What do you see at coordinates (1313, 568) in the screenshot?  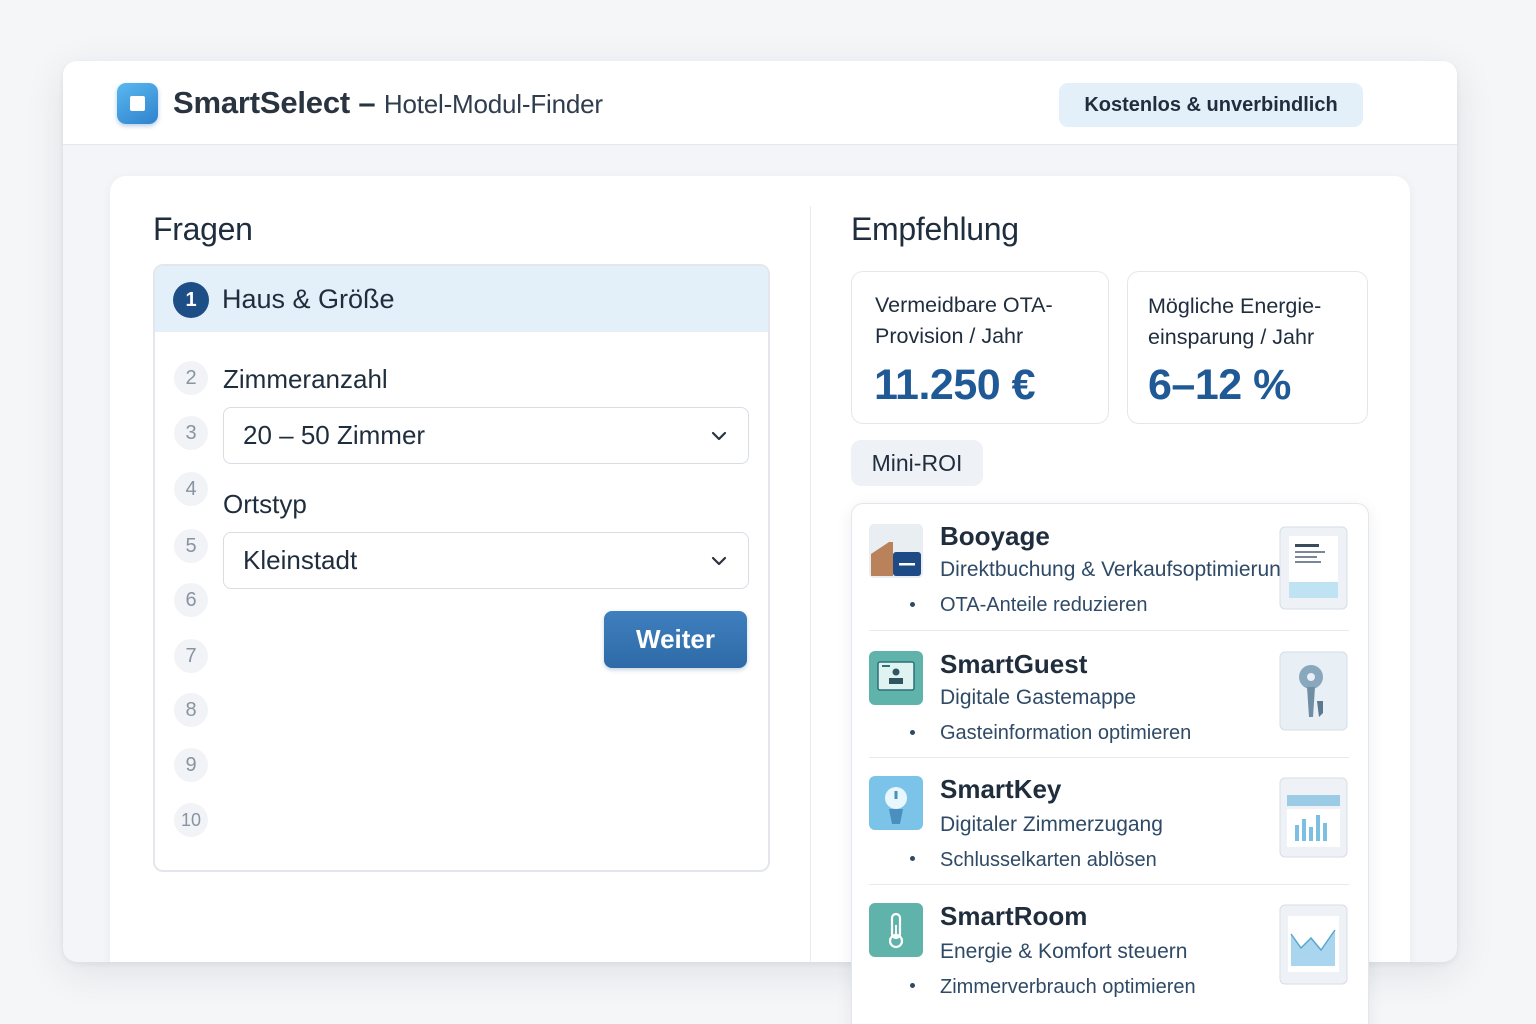 I see `document-chart-thumbnail` at bounding box center [1313, 568].